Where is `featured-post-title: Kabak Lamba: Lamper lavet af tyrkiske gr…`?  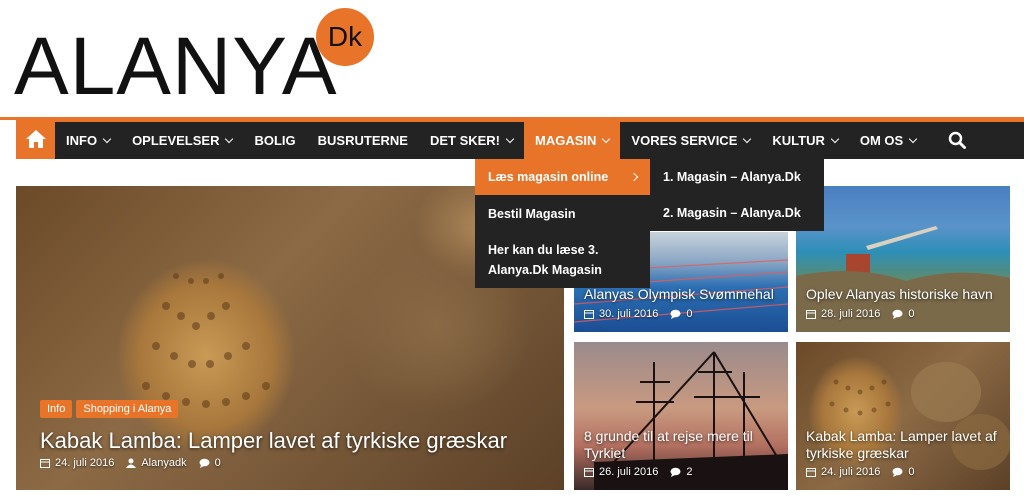 featured-post-title: Kabak Lamba: Lamper lavet af tyrkiske gr… is located at coordinates (273, 441).